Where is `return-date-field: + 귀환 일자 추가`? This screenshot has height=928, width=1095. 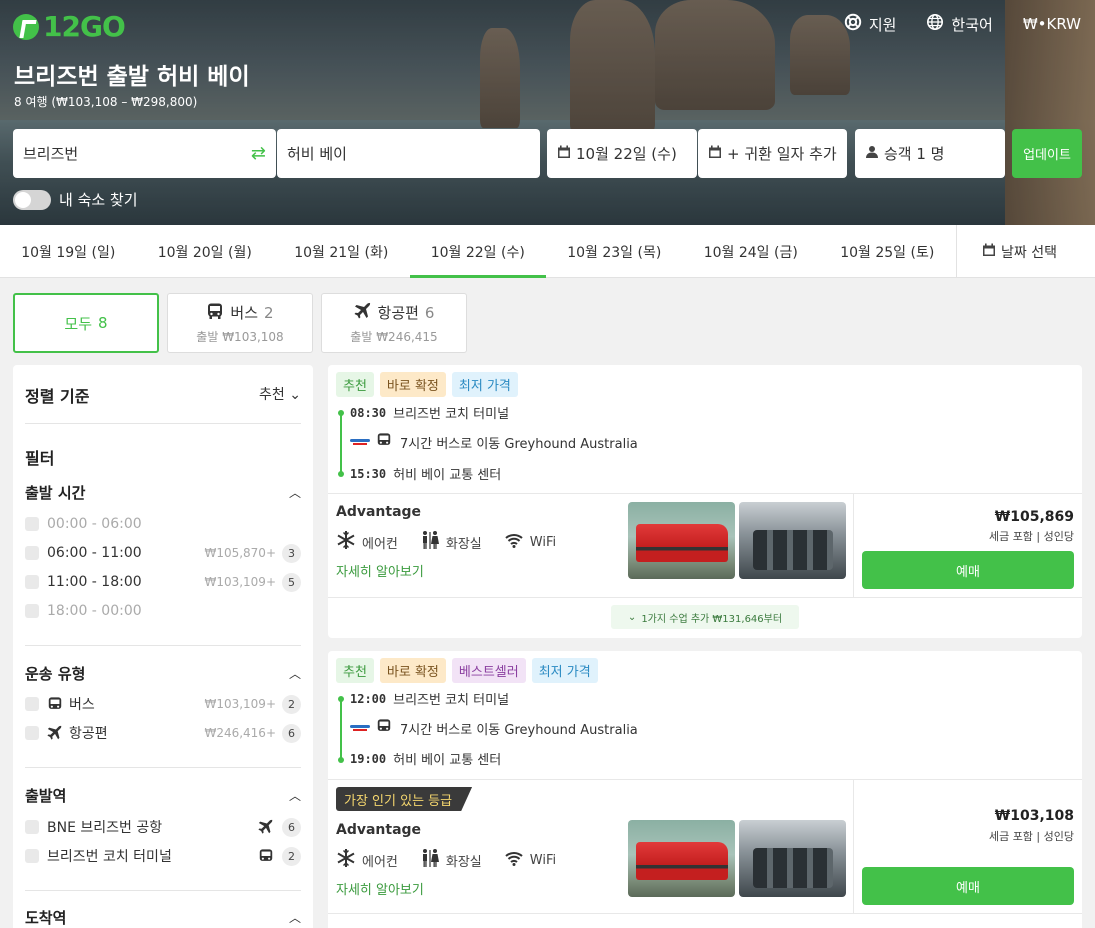 return-date-field: + 귀환 일자 추가 is located at coordinates (772, 153).